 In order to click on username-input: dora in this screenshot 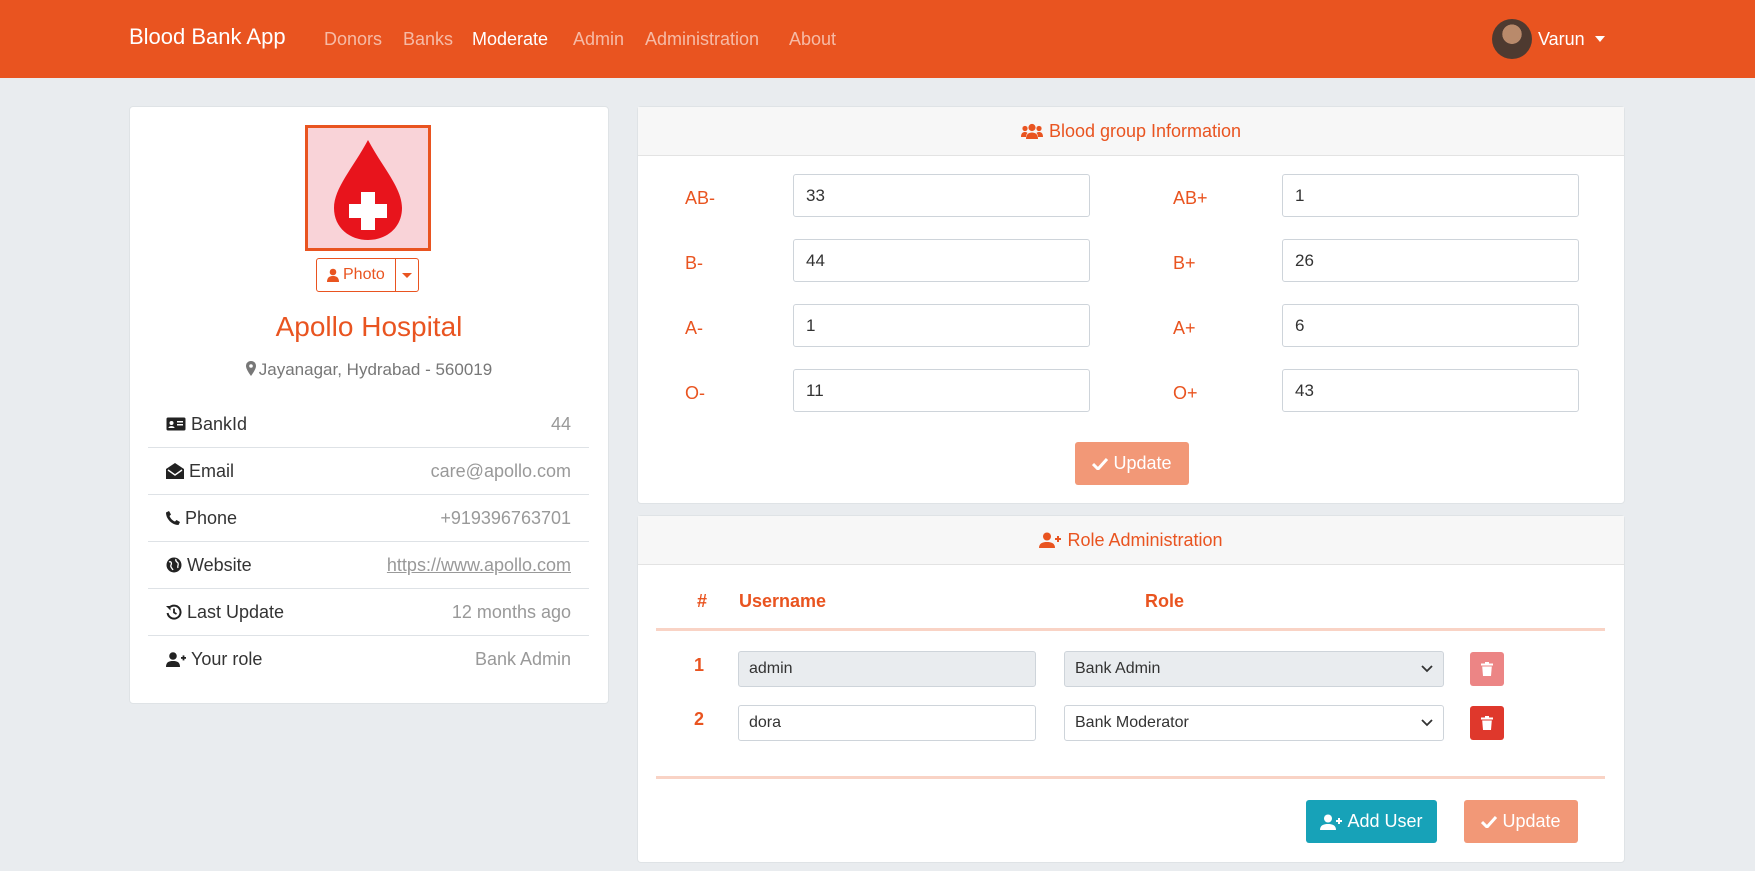, I will do `click(887, 723)`.